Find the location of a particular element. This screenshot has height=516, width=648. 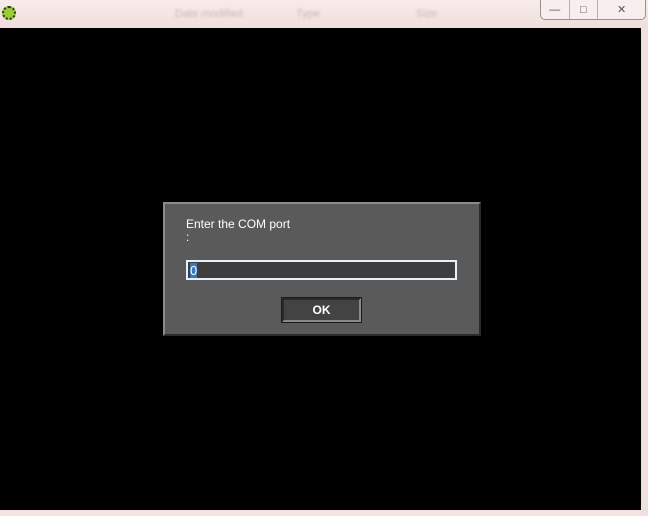

com-port-input: 0 is located at coordinates (321, 270).